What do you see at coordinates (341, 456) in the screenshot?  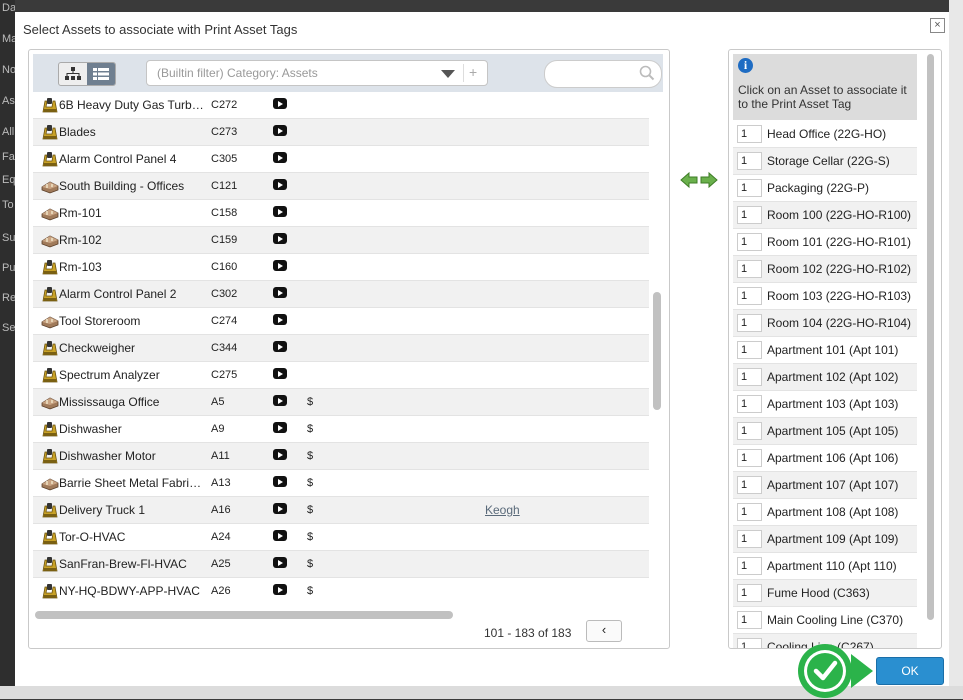 I see `asset-row: Dishwasher Motor A11 $` at bounding box center [341, 456].